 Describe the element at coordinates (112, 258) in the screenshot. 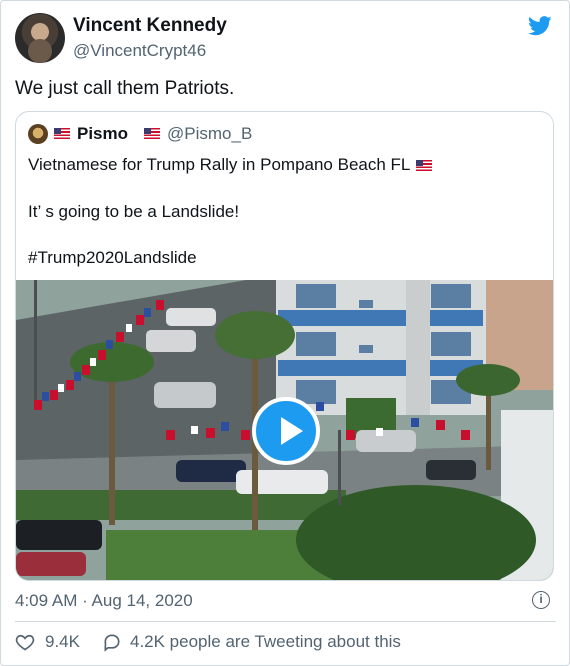

I see `quoted-hashtag: #Trump2020Landslide` at that location.